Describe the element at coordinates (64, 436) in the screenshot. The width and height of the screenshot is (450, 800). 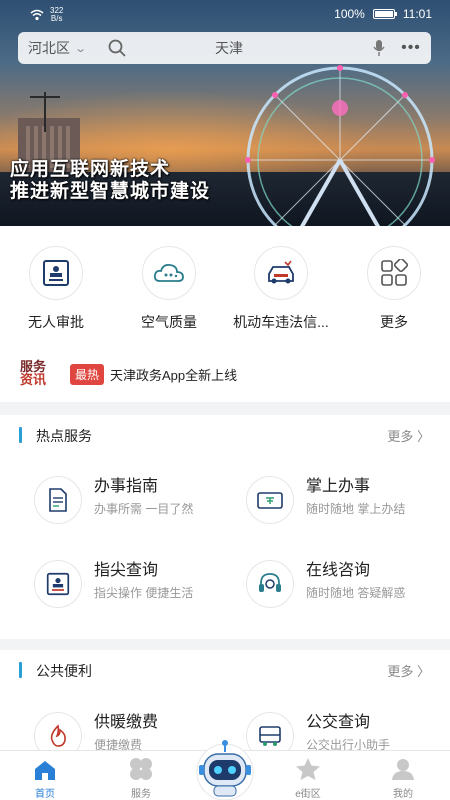
I see `section-title: 热点服务` at that location.